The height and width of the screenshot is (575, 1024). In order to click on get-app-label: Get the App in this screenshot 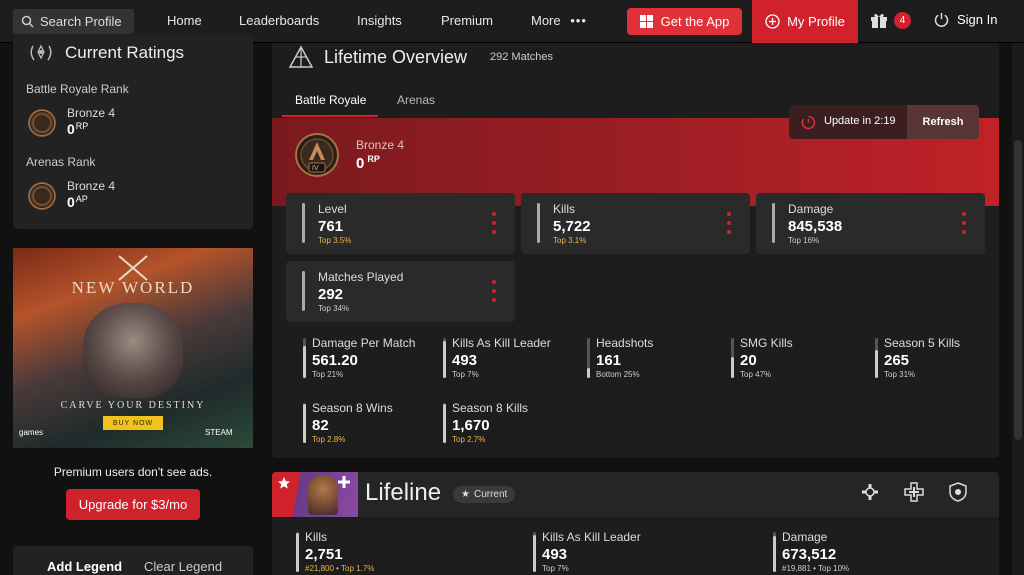, I will do `click(695, 21)`.